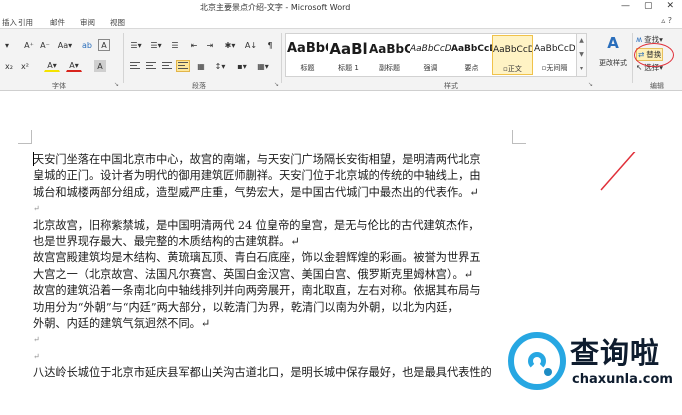 The height and width of the screenshot is (415, 682). Describe the element at coordinates (639, 39) in the screenshot. I see `find-icon: ʍ` at that location.